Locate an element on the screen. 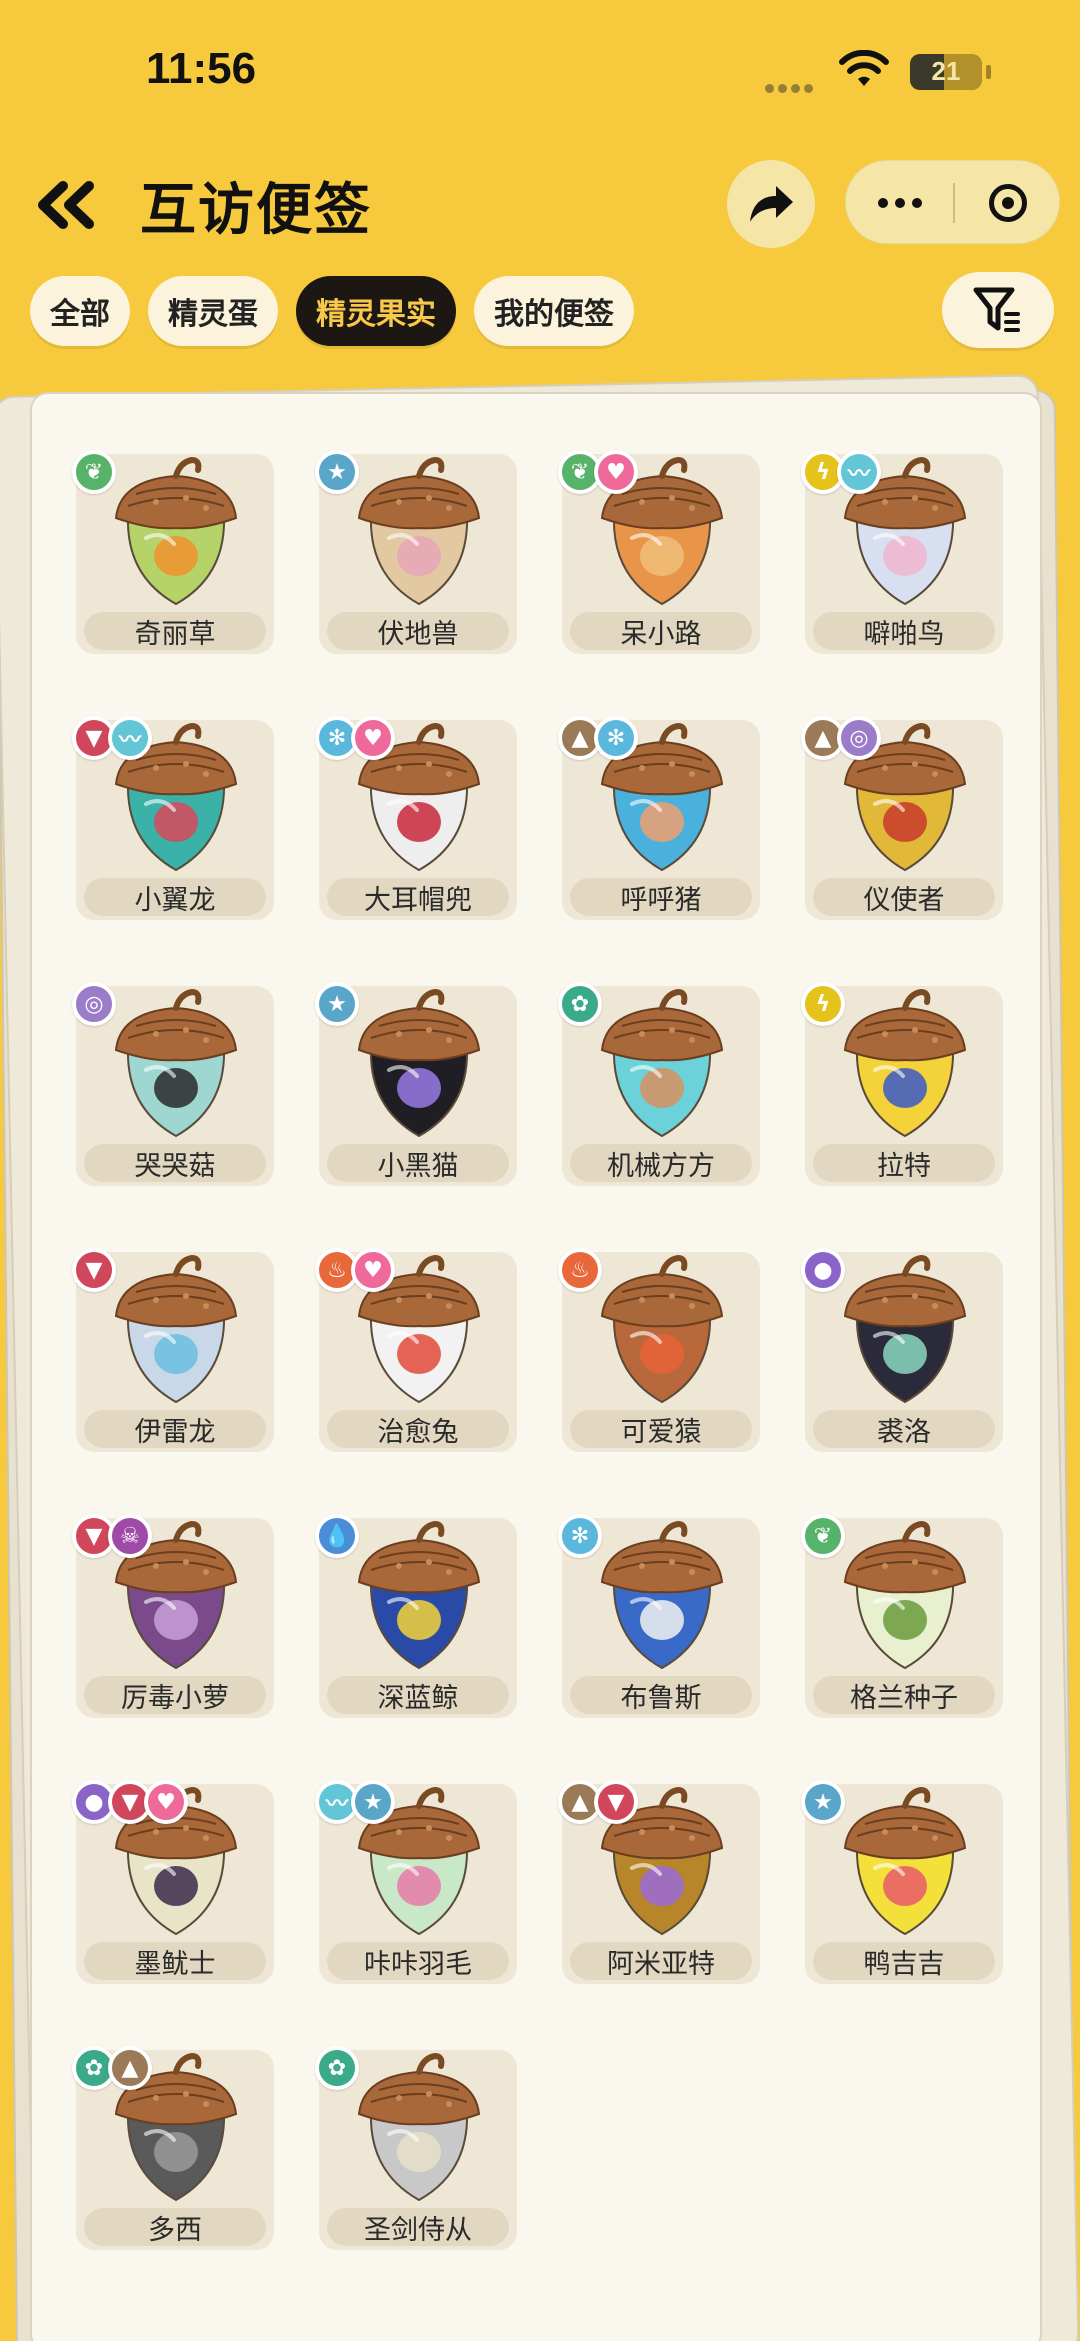 This screenshot has height=2341, width=1080. signal-icon is located at coordinates (795, 85).